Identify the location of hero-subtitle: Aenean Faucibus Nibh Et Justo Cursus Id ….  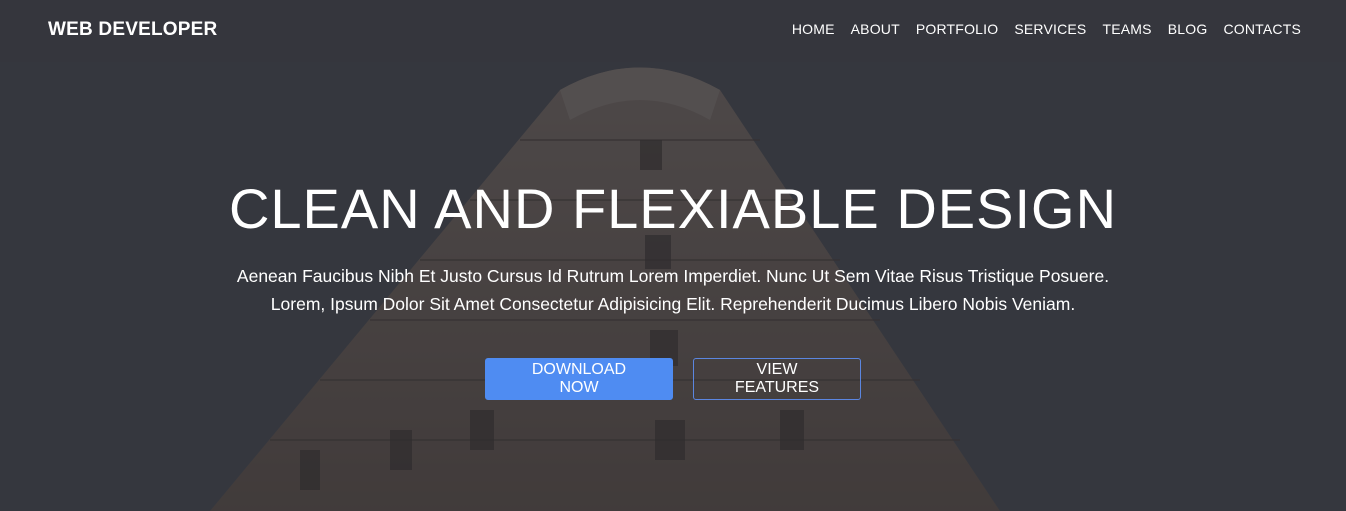
(673, 290).